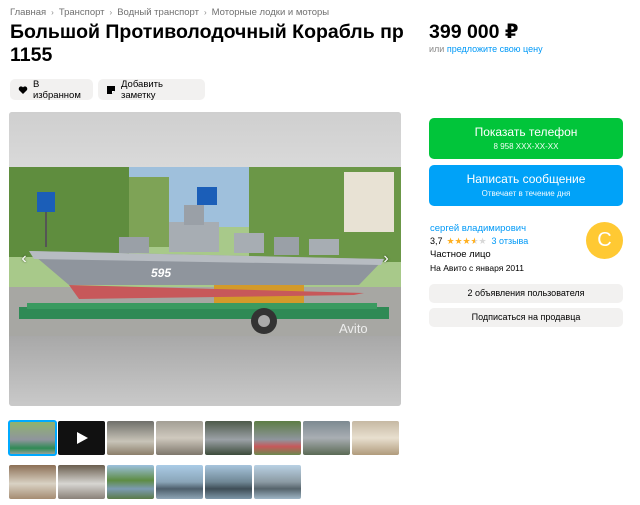  What do you see at coordinates (23, 90) in the screenshot?
I see `heart-icon` at bounding box center [23, 90].